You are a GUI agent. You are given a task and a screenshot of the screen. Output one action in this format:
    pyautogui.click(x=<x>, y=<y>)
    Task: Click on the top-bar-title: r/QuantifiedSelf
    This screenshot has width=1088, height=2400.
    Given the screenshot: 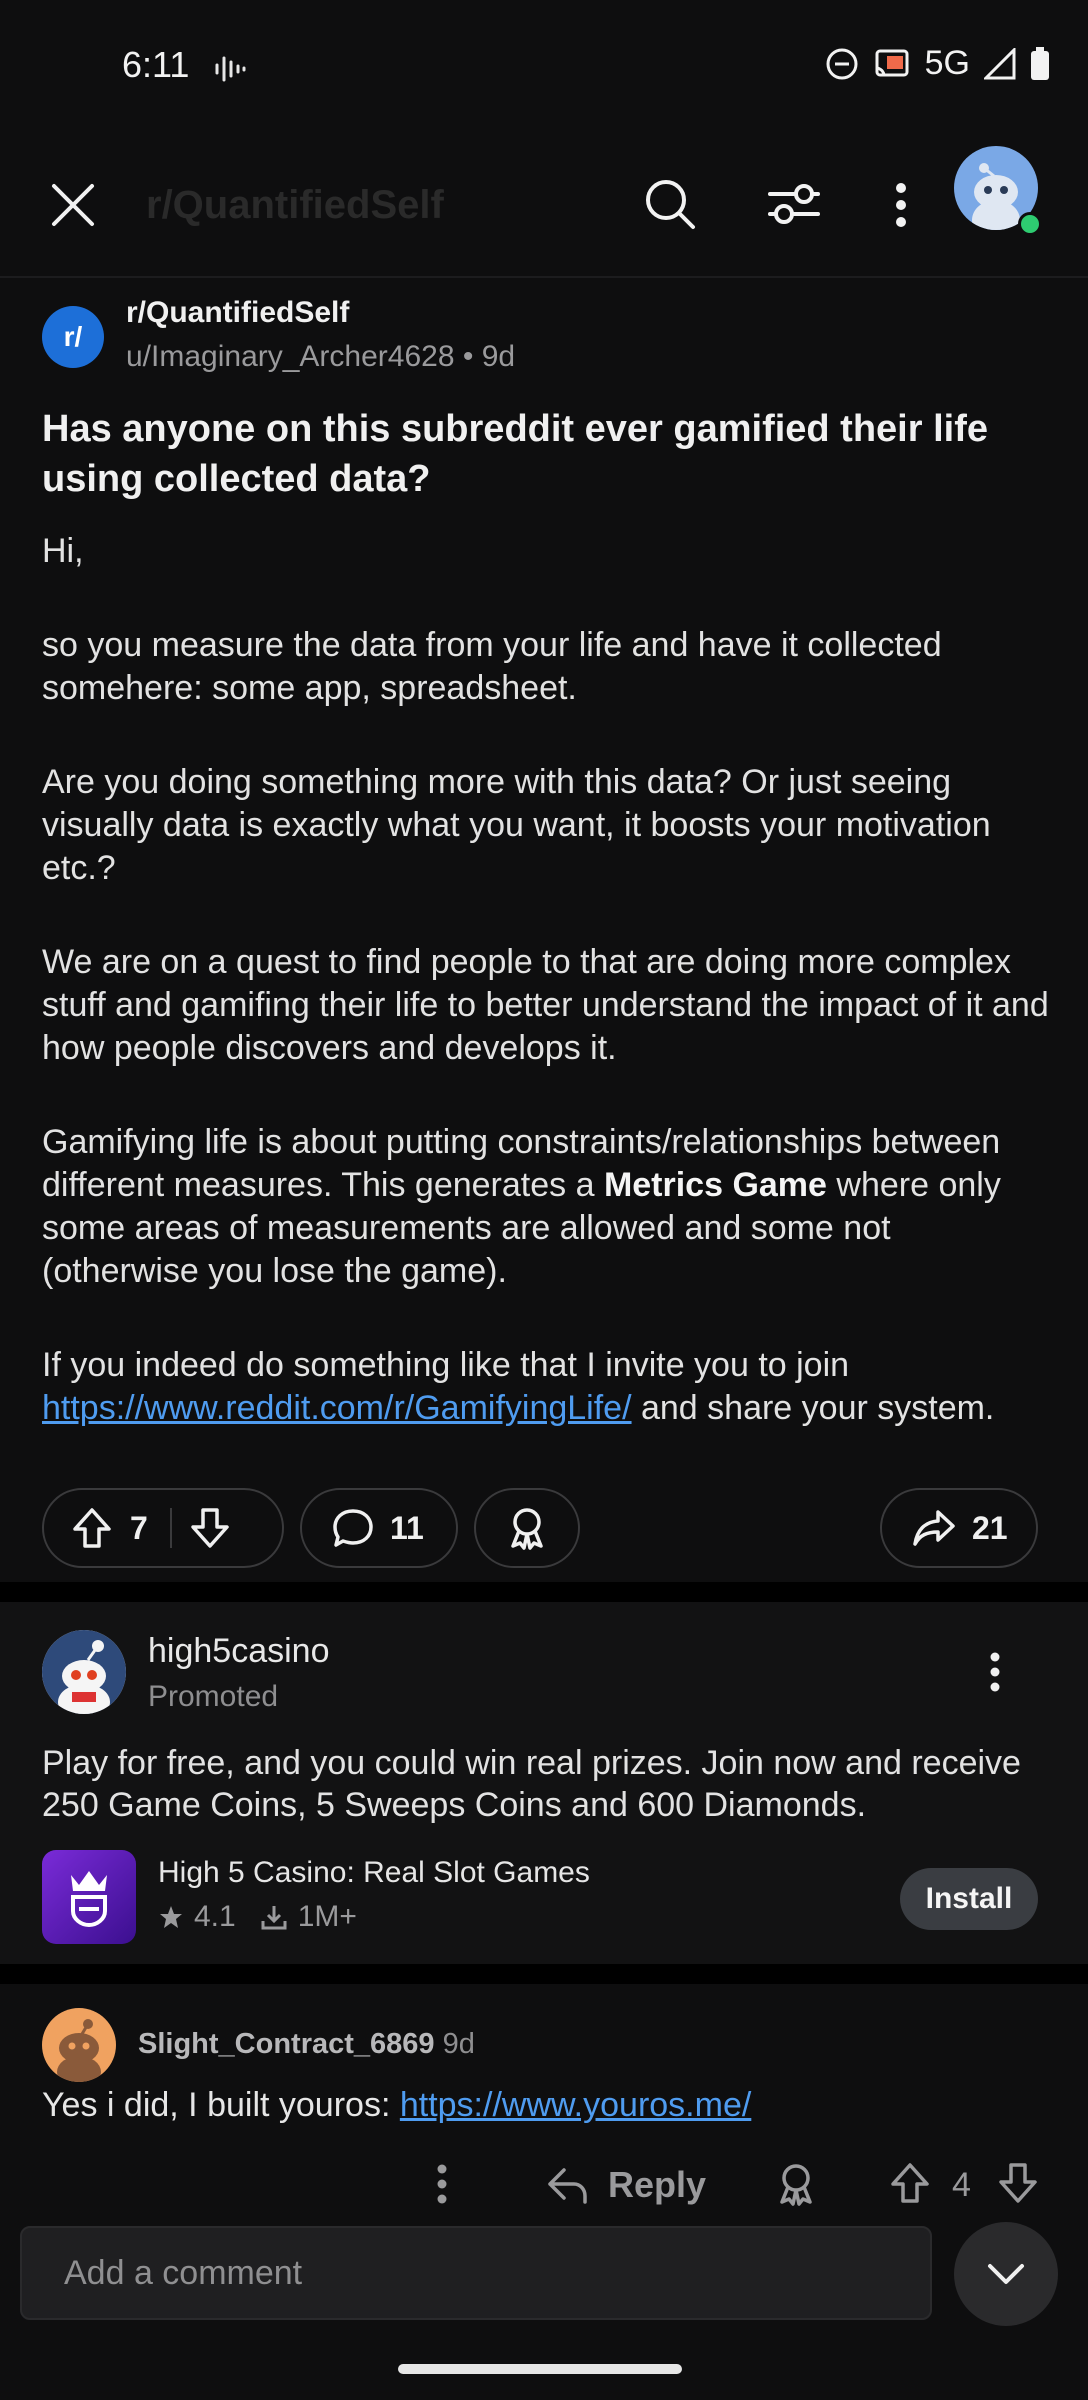 What is the action you would take?
    pyautogui.click(x=295, y=205)
    